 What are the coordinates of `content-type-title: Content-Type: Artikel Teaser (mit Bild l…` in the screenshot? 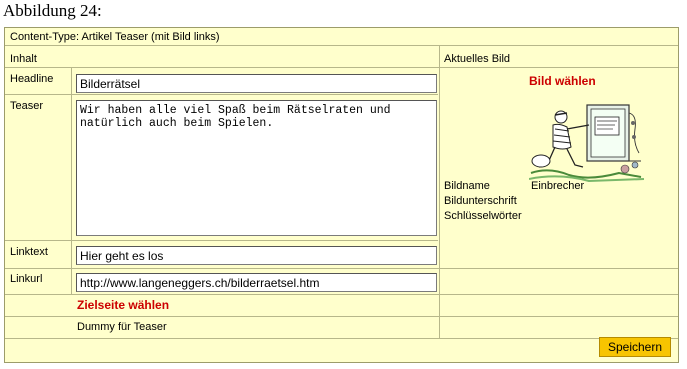 It's located at (115, 37).